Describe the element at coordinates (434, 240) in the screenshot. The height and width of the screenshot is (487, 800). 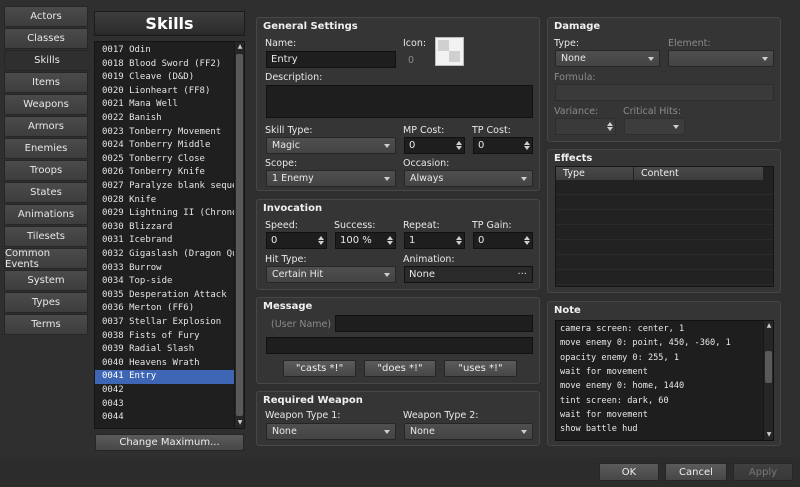
I see `repeat-stepper: 1` at that location.